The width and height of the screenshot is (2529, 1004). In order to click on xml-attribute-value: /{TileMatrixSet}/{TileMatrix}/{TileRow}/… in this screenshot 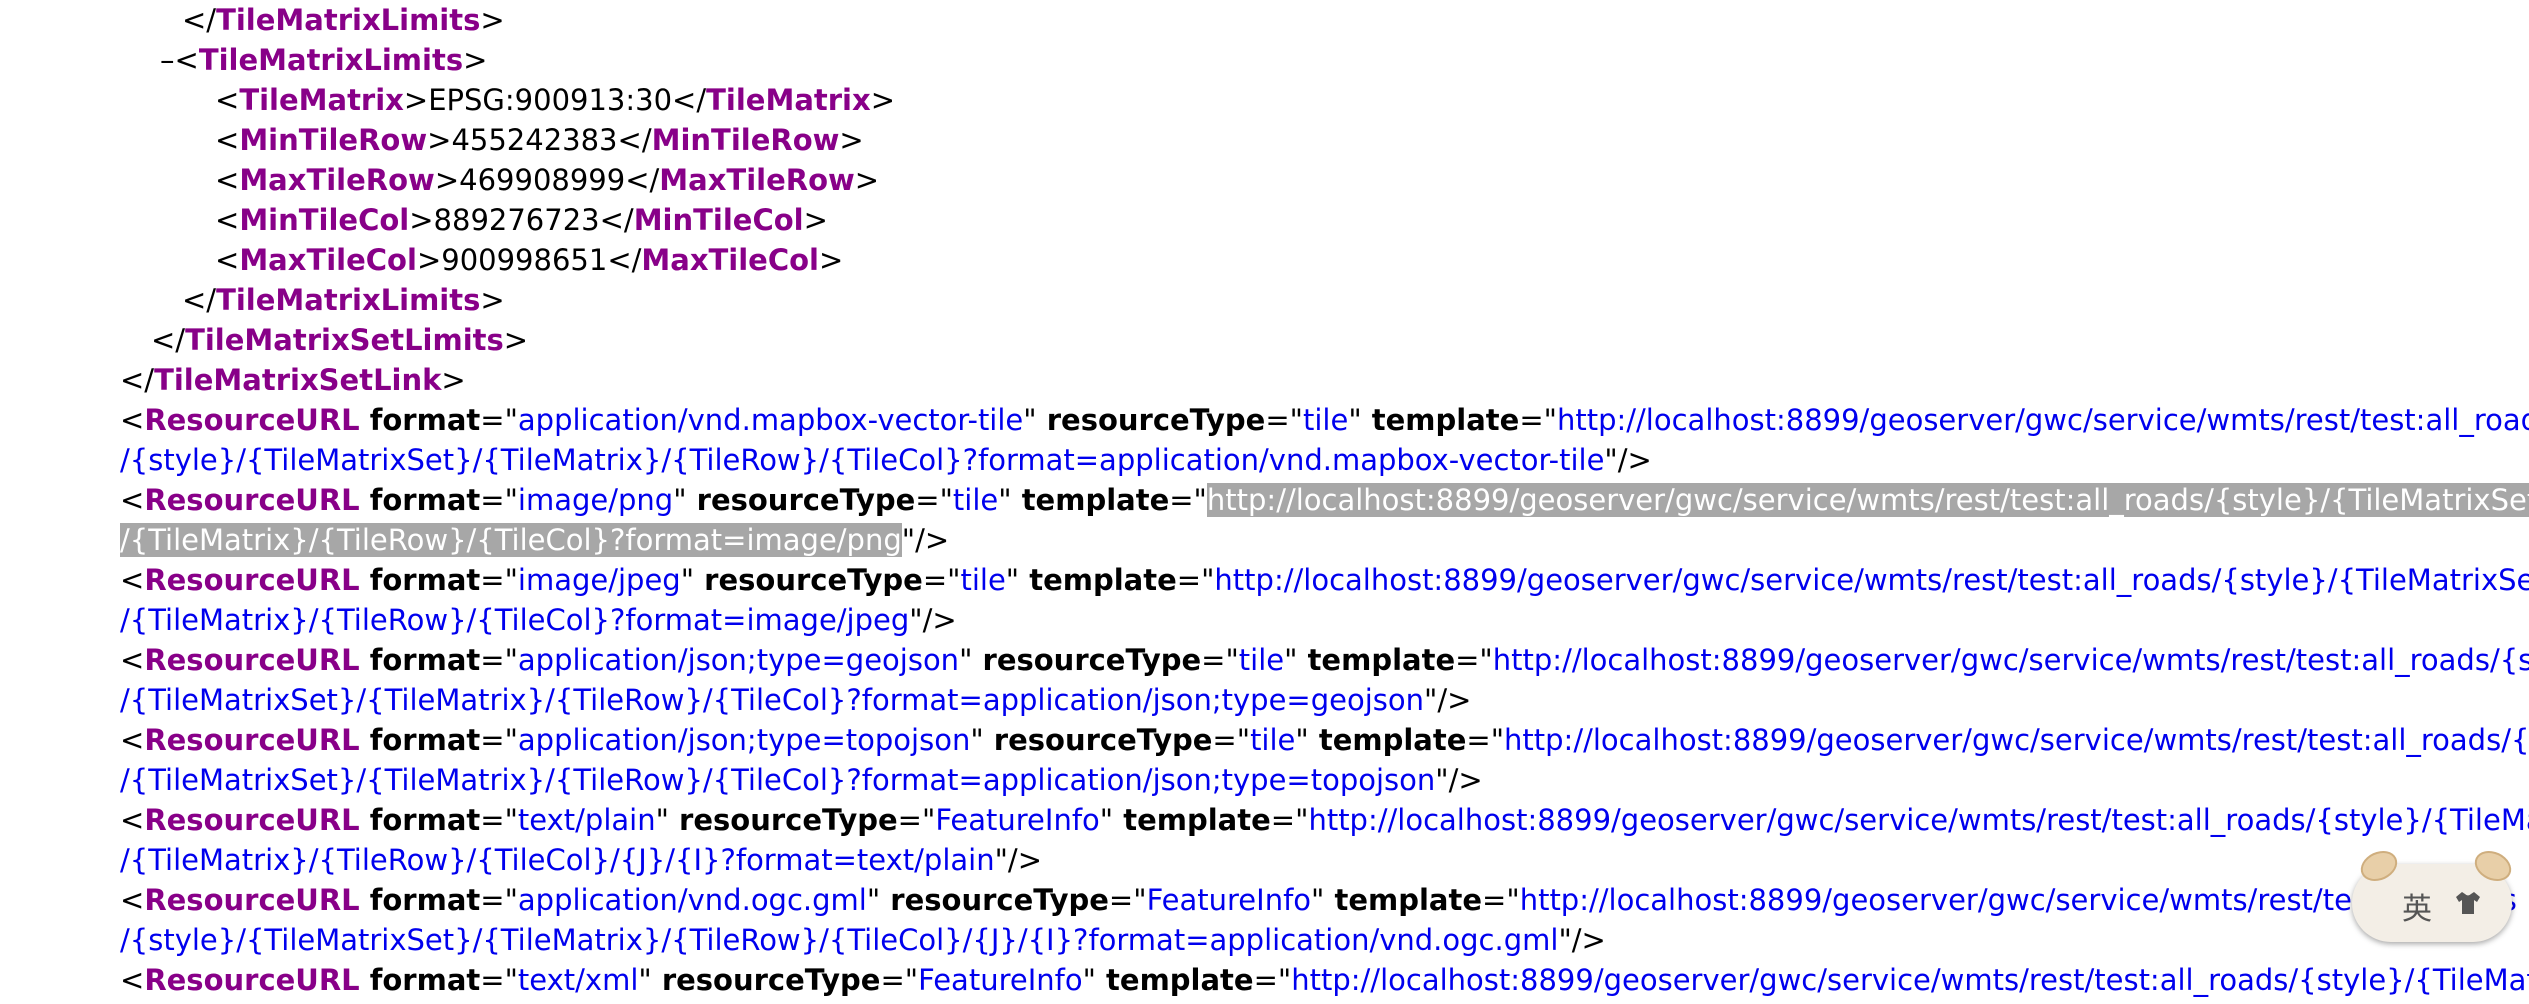, I will do `click(772, 700)`.